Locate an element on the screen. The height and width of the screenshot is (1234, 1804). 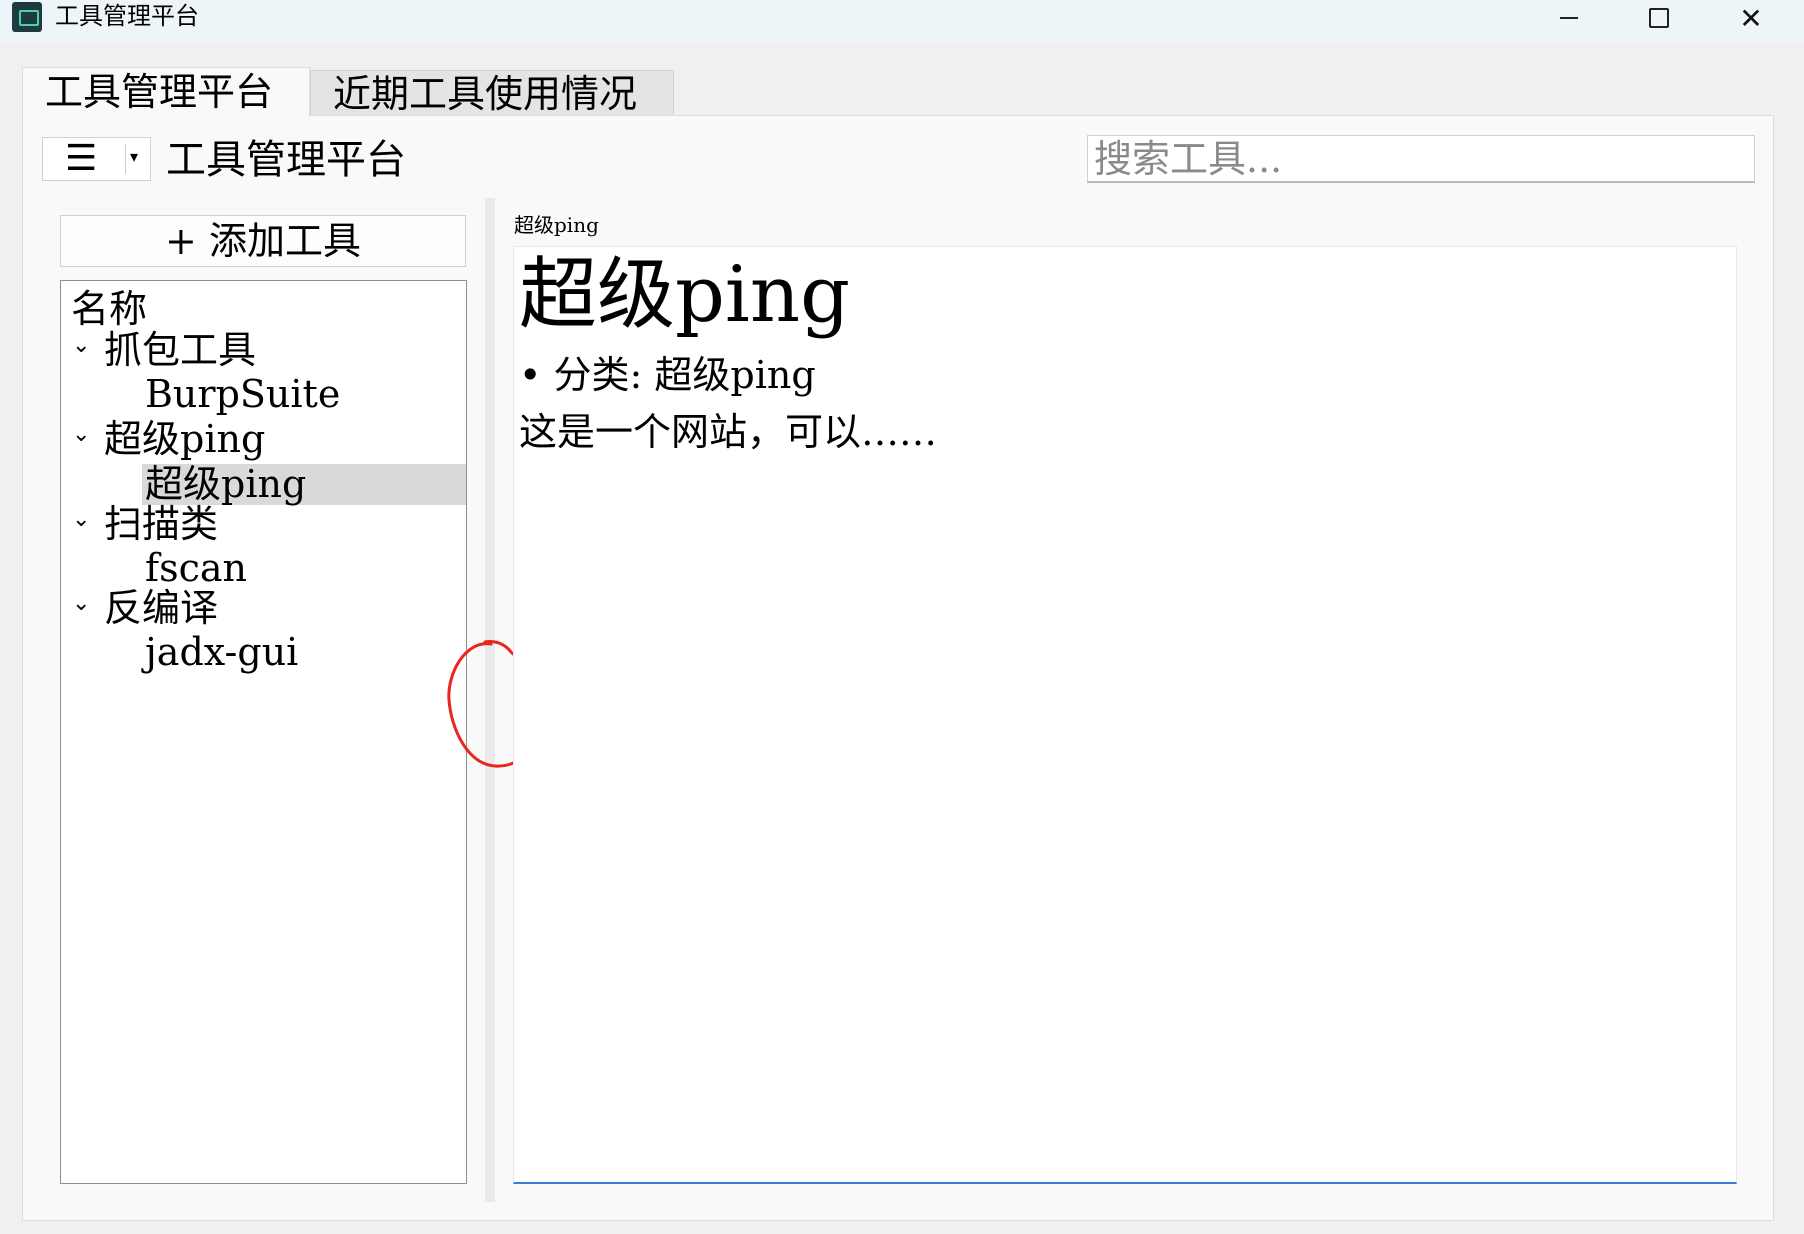
menu-arrow-divider is located at coordinates (125, 159).